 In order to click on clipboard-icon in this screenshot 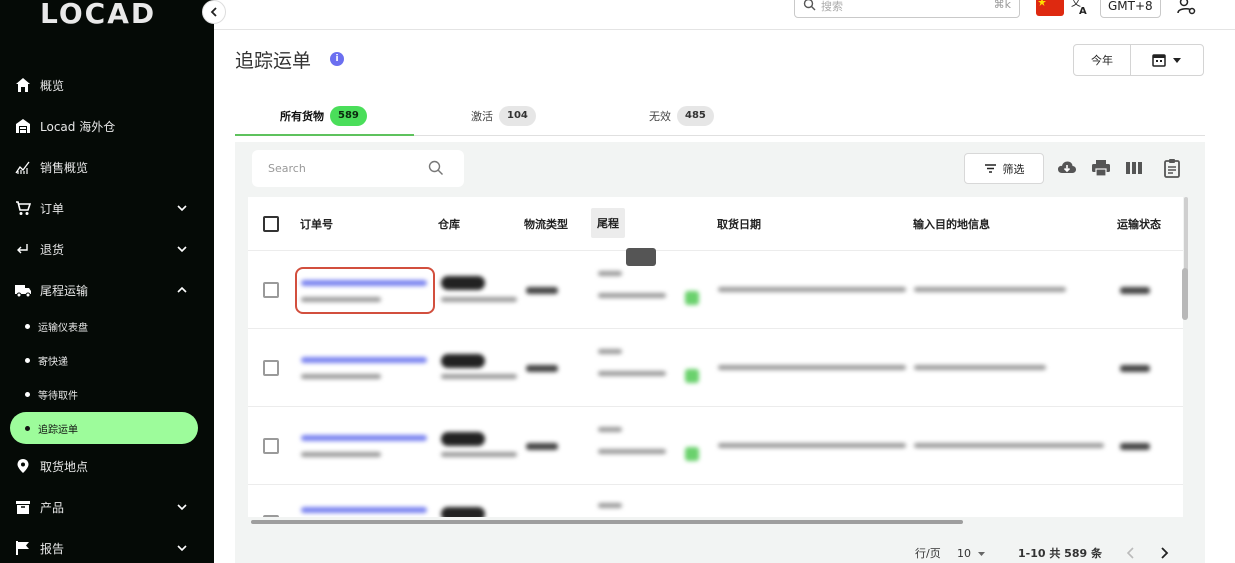, I will do `click(1172, 168)`.